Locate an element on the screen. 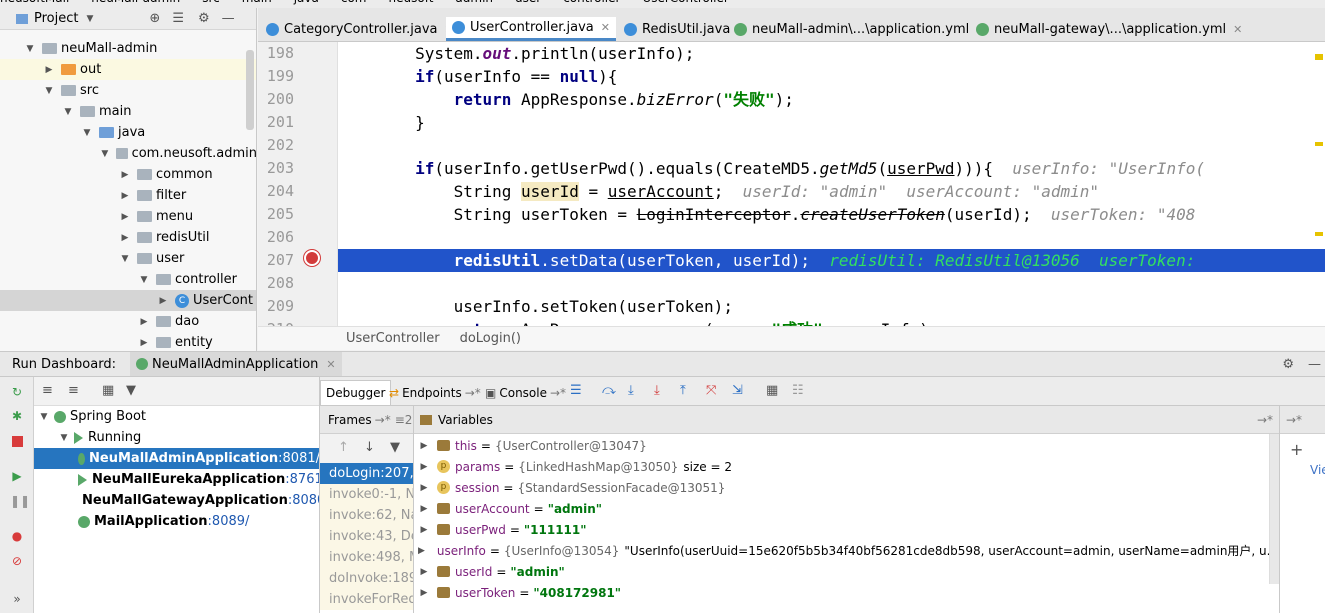 The width and height of the screenshot is (1325, 613). more-icon: » is located at coordinates (17, 599).